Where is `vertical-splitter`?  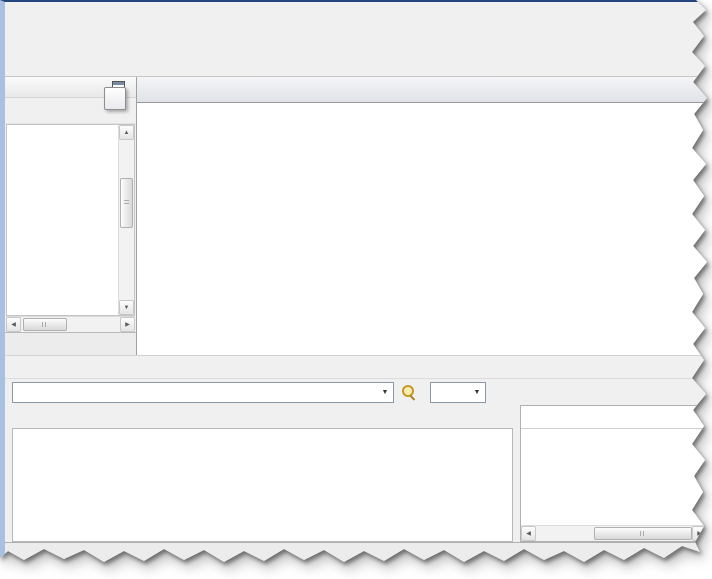
vertical-splitter is located at coordinates (516, 473).